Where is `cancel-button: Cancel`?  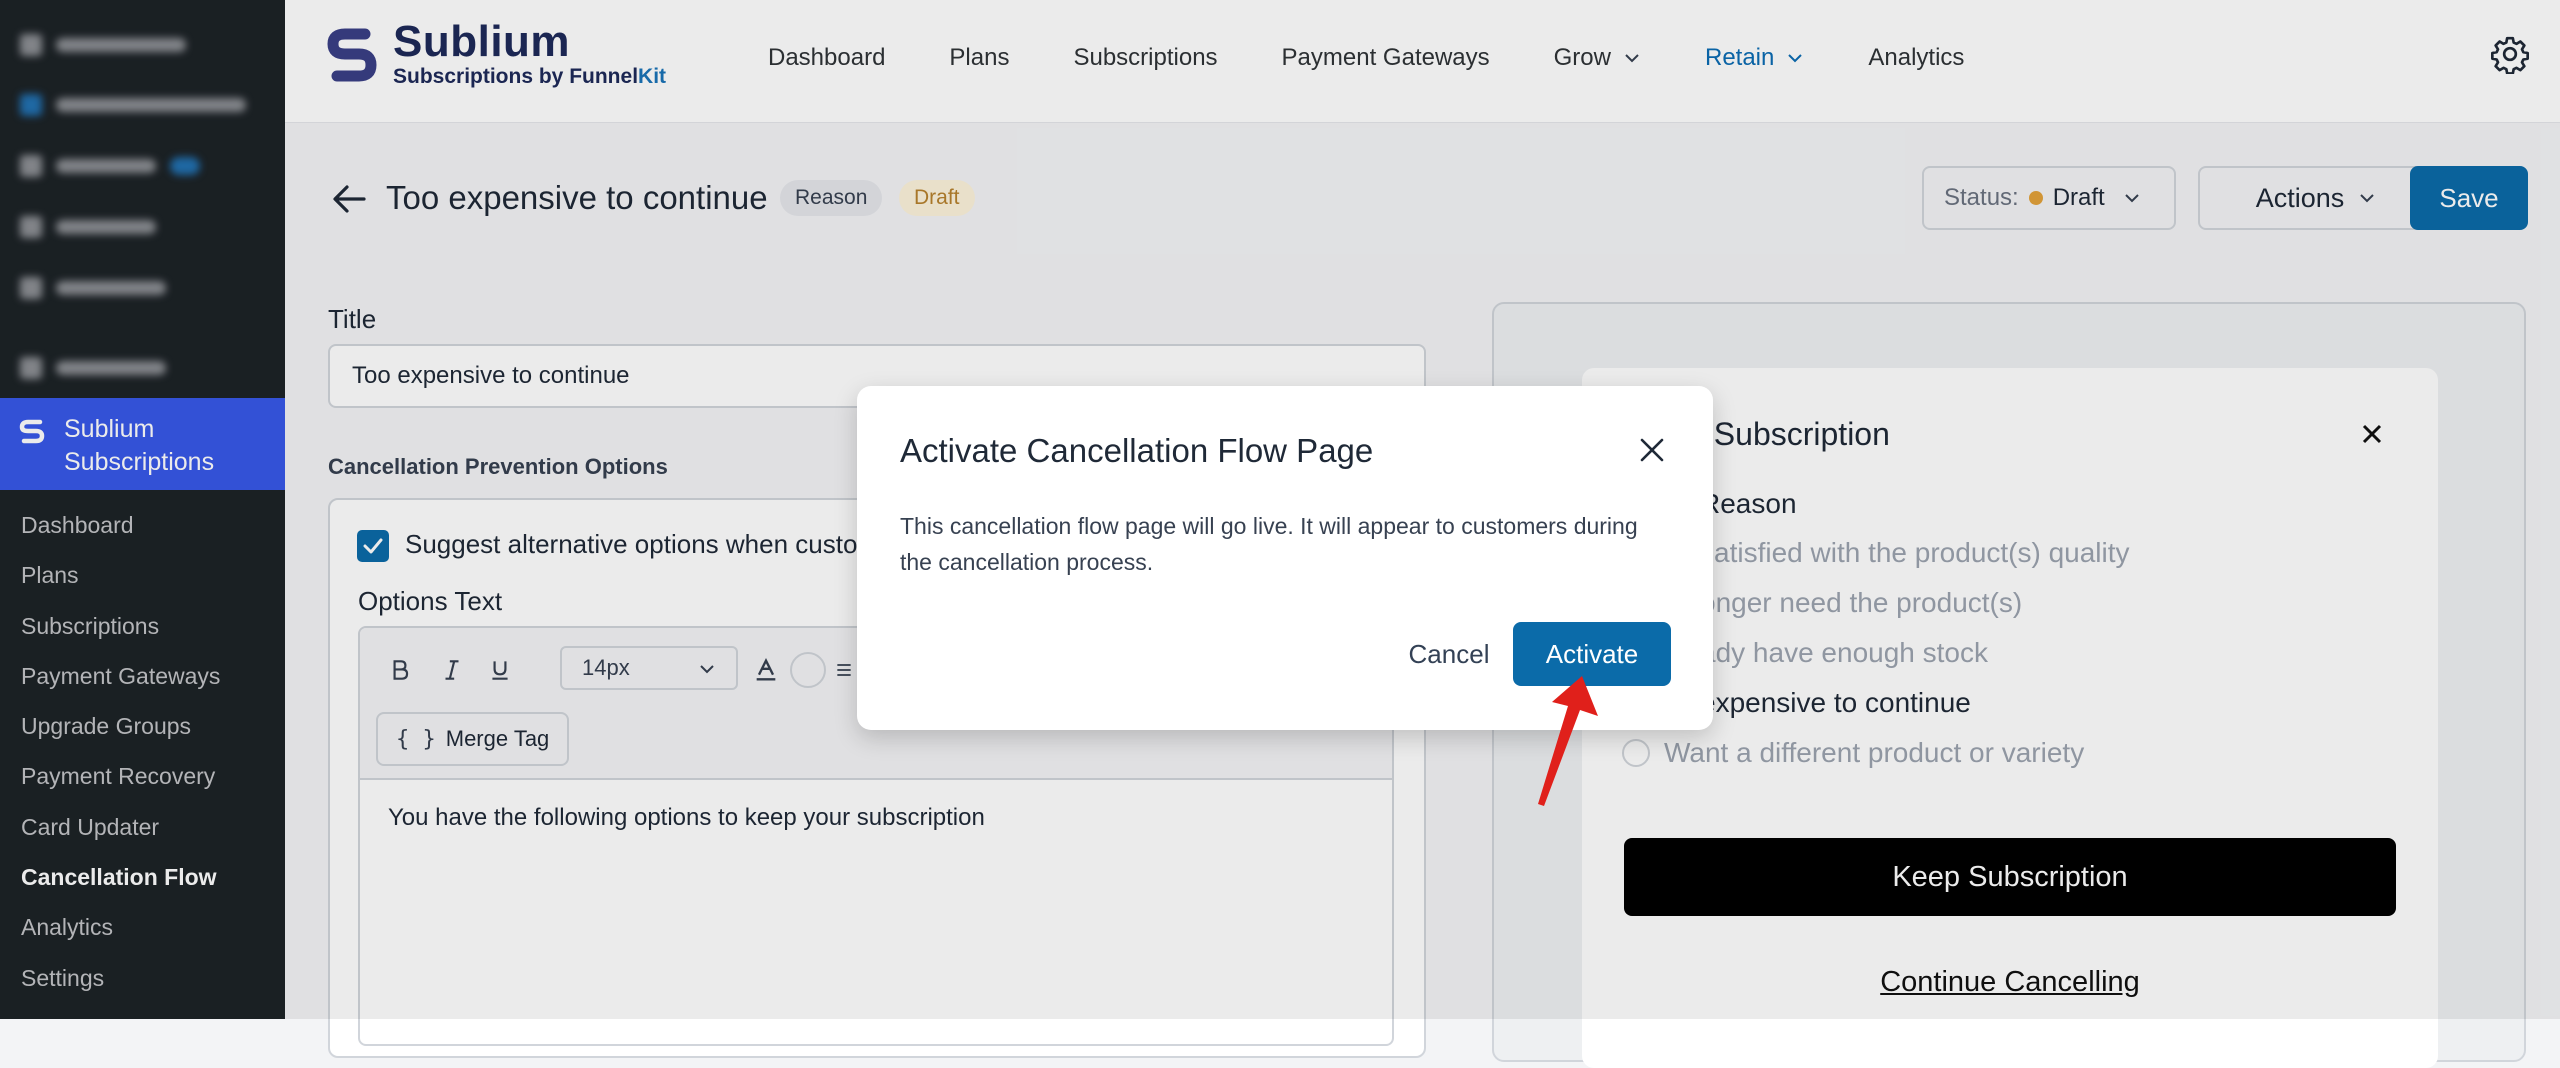 cancel-button: Cancel is located at coordinates (1449, 654).